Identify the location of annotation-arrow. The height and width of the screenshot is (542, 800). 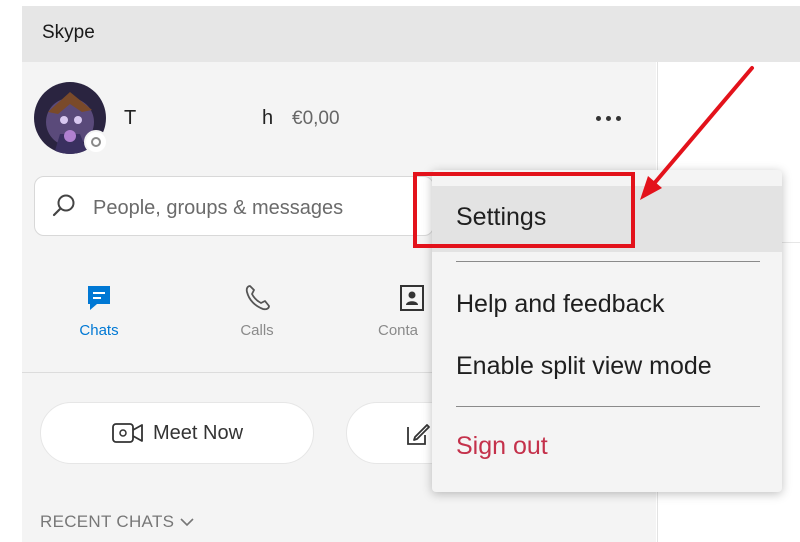
(697, 133).